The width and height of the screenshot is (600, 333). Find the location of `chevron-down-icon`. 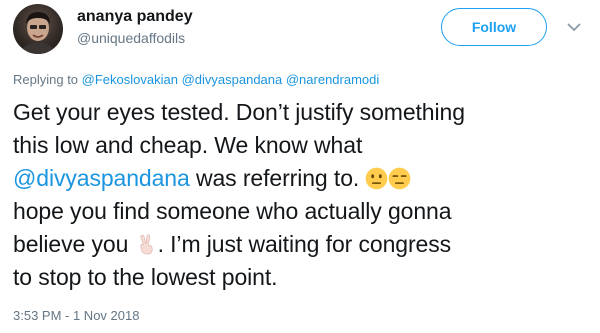

chevron-down-icon is located at coordinates (574, 27).